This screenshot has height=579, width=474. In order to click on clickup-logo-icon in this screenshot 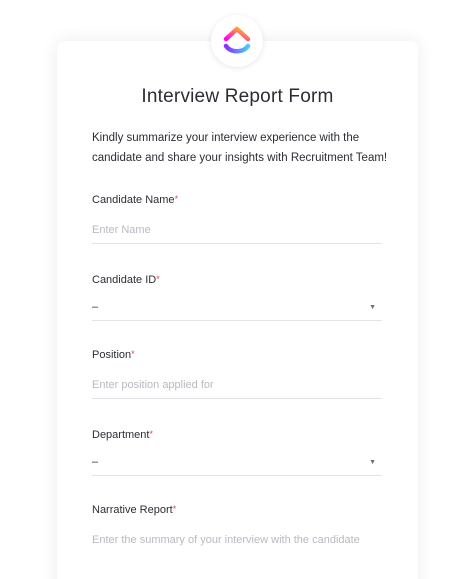, I will do `click(237, 40)`.